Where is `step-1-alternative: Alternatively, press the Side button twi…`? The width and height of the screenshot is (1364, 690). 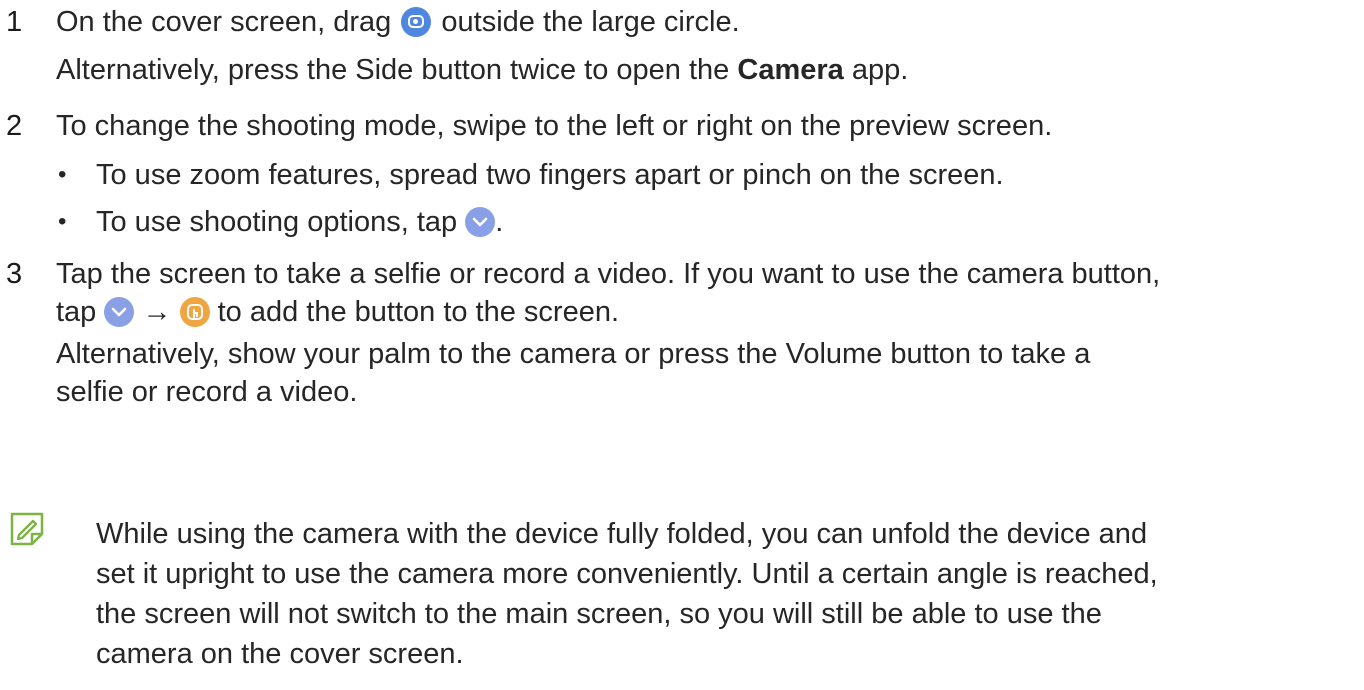 step-1-alternative: Alternatively, press the Side button twi… is located at coordinates (482, 70).